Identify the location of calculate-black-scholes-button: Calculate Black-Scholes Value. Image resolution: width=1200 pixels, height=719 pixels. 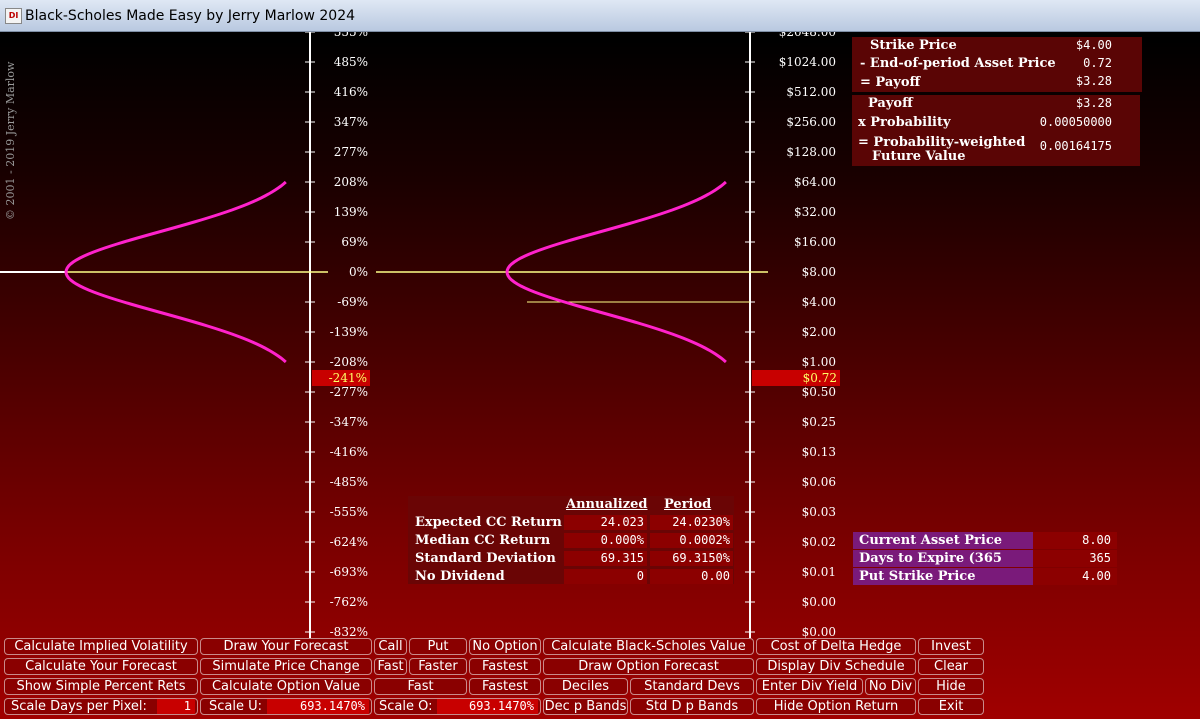
(648, 646).